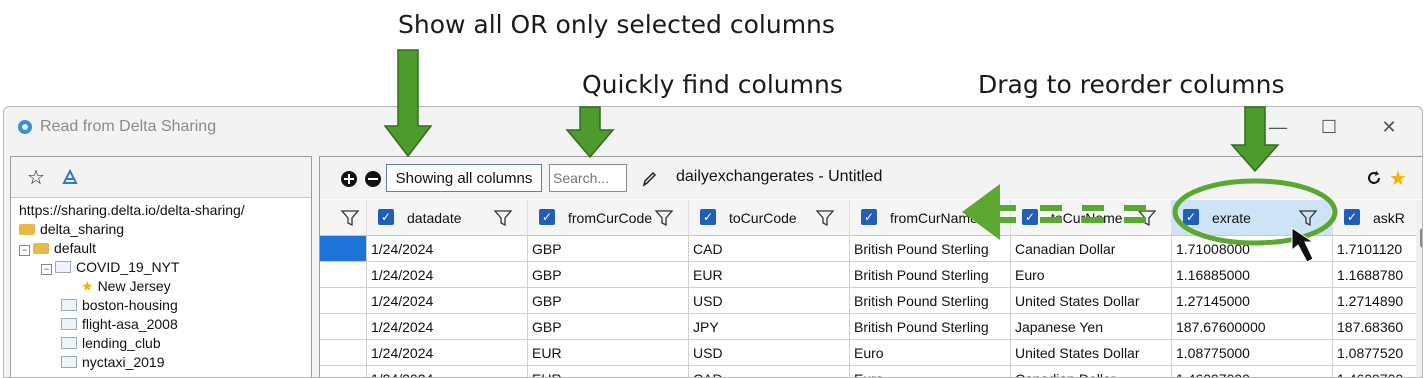 The width and height of the screenshot is (1424, 378). What do you see at coordinates (1255, 139) in the screenshot?
I see `arrow-reorder-columns` at bounding box center [1255, 139].